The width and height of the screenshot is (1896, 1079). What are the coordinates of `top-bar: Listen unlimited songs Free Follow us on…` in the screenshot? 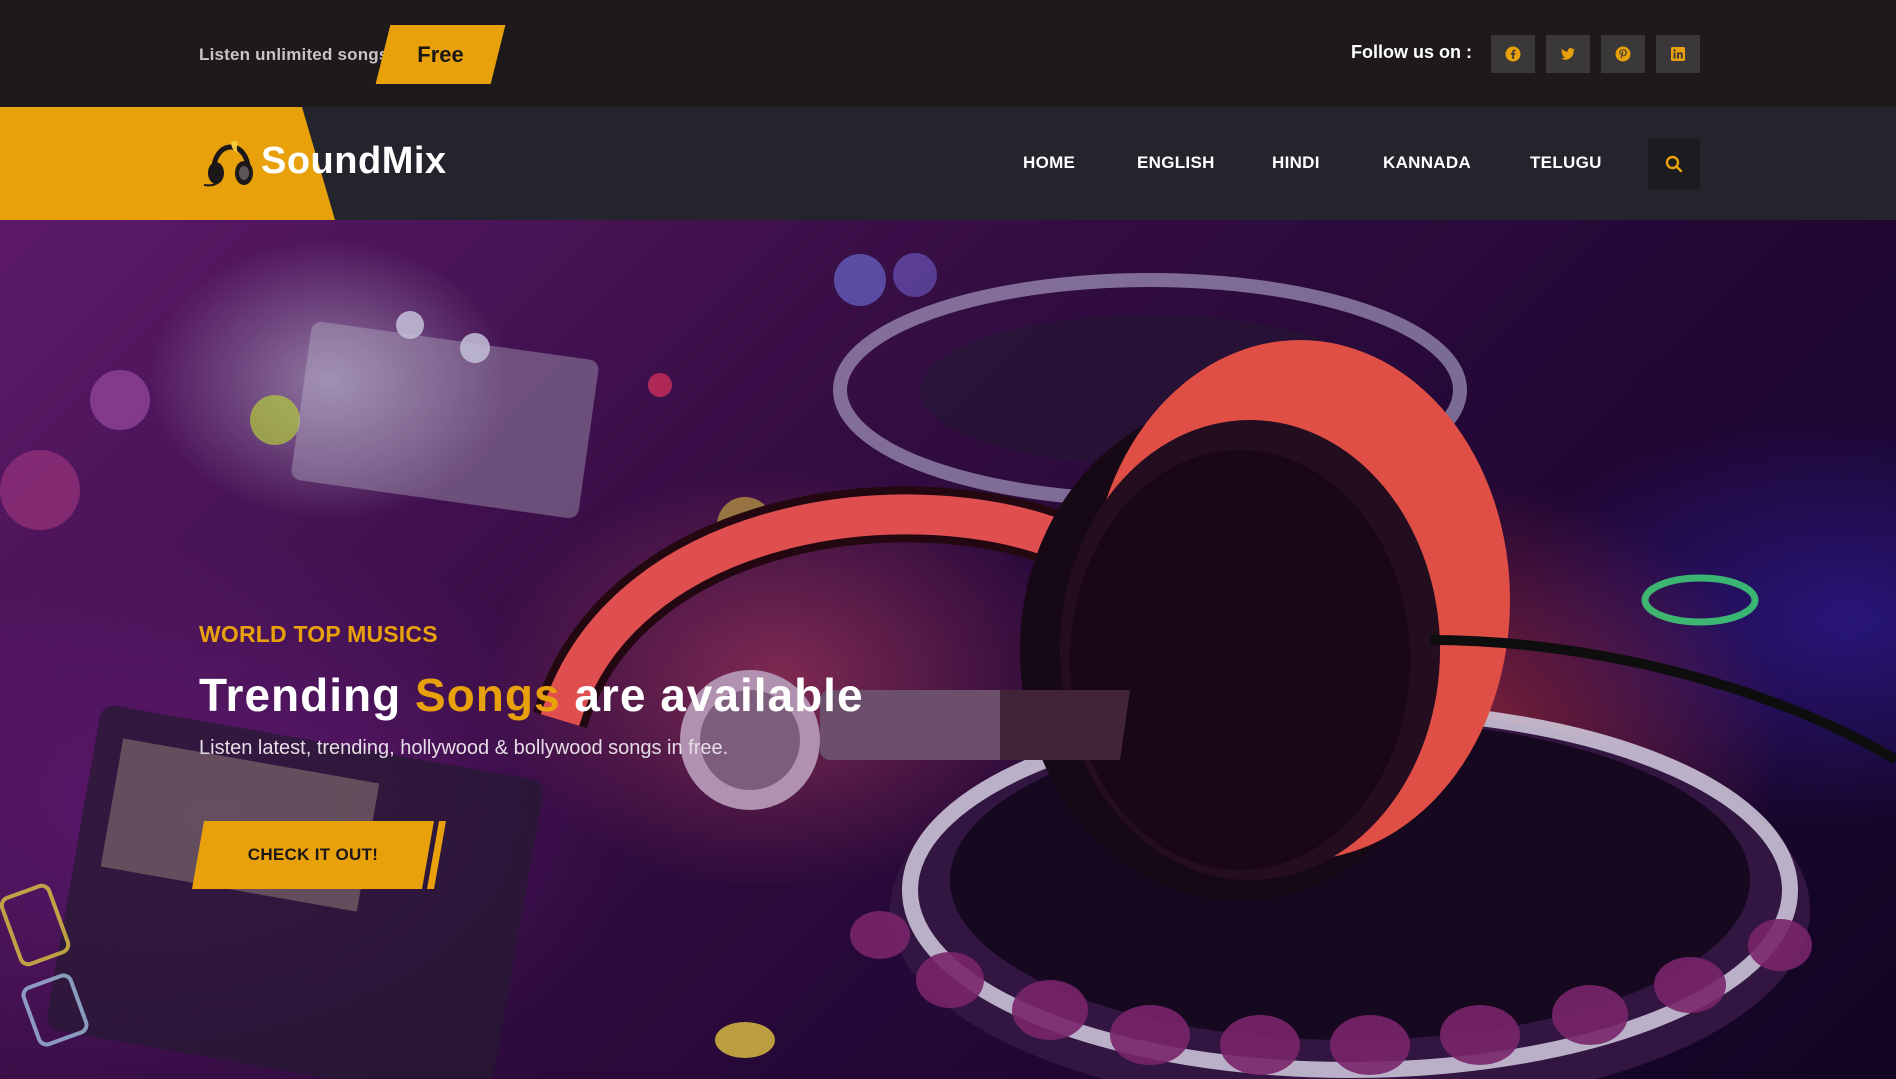 It's located at (948, 53).